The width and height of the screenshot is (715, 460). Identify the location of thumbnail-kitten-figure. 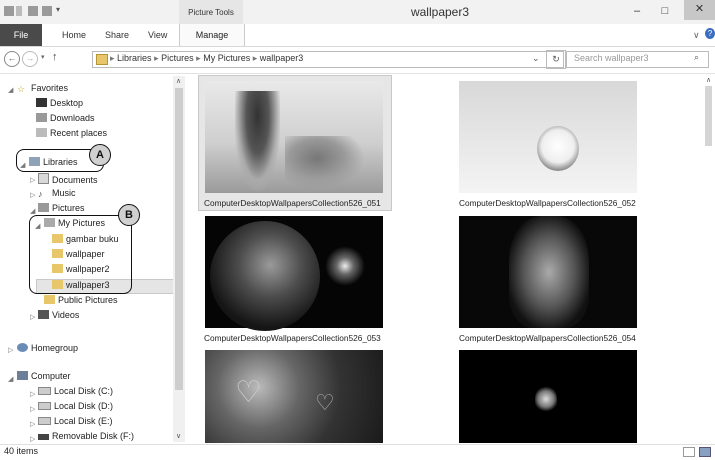
(558, 148).